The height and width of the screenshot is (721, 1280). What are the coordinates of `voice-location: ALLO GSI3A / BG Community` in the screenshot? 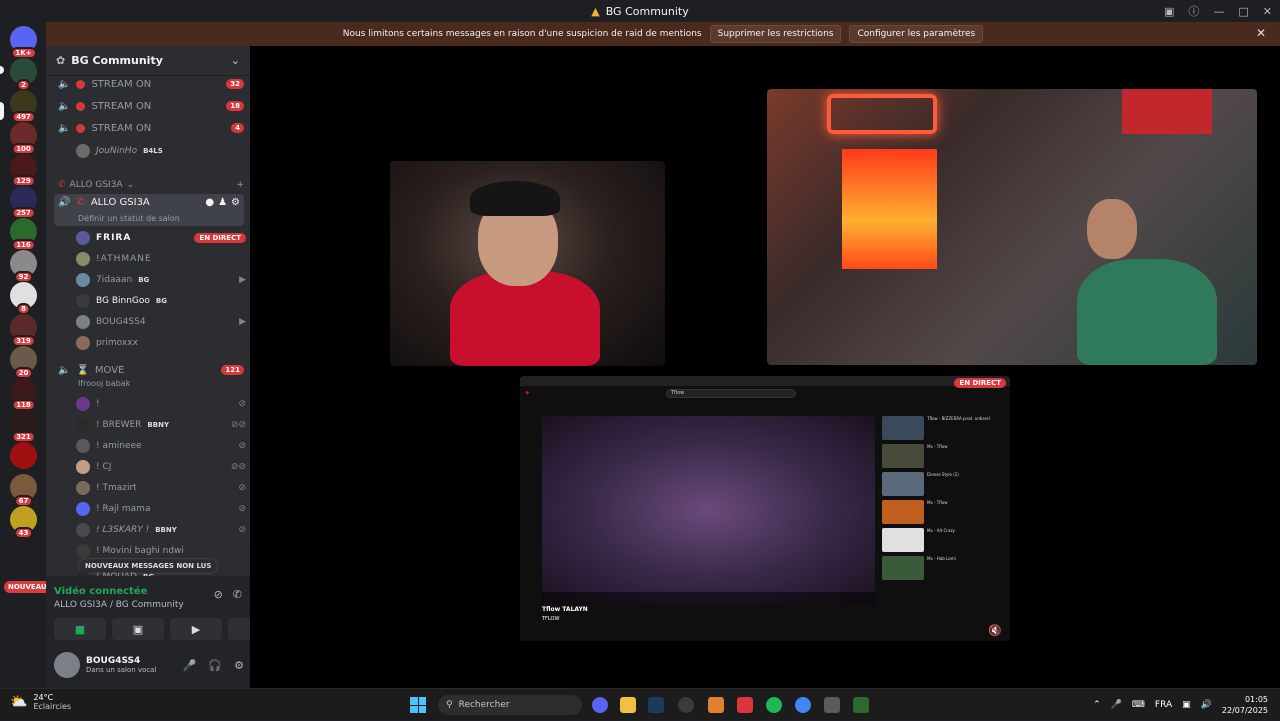 It's located at (119, 605).